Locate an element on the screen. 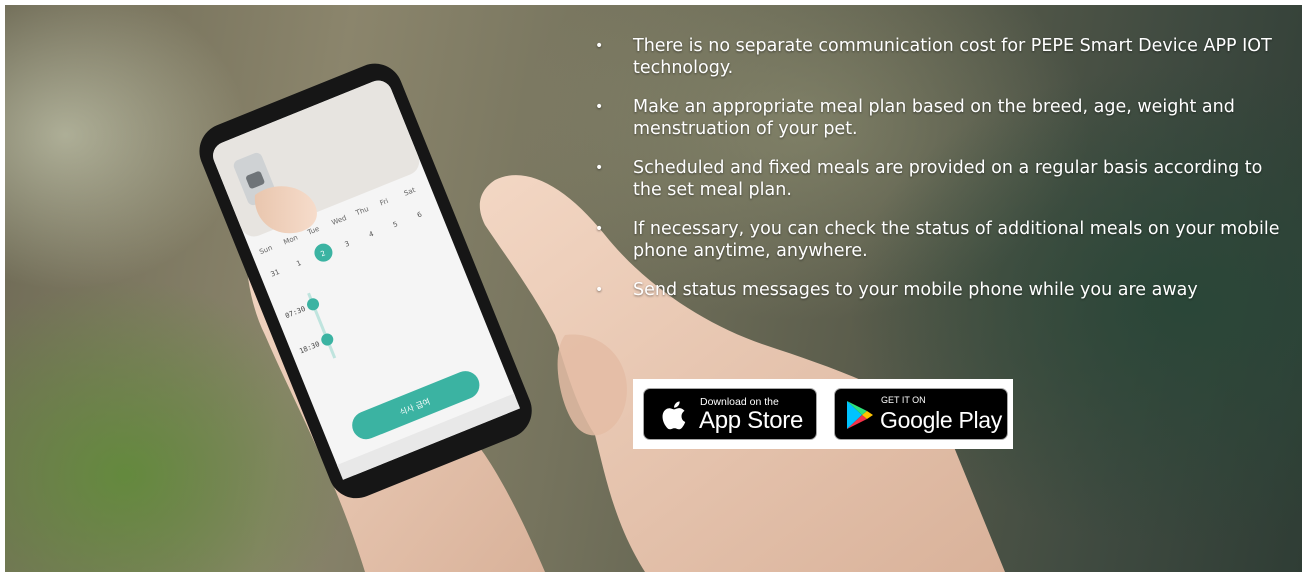 This screenshot has width=1307, height=577. app-store-button: Download on the App Store is located at coordinates (730, 414).